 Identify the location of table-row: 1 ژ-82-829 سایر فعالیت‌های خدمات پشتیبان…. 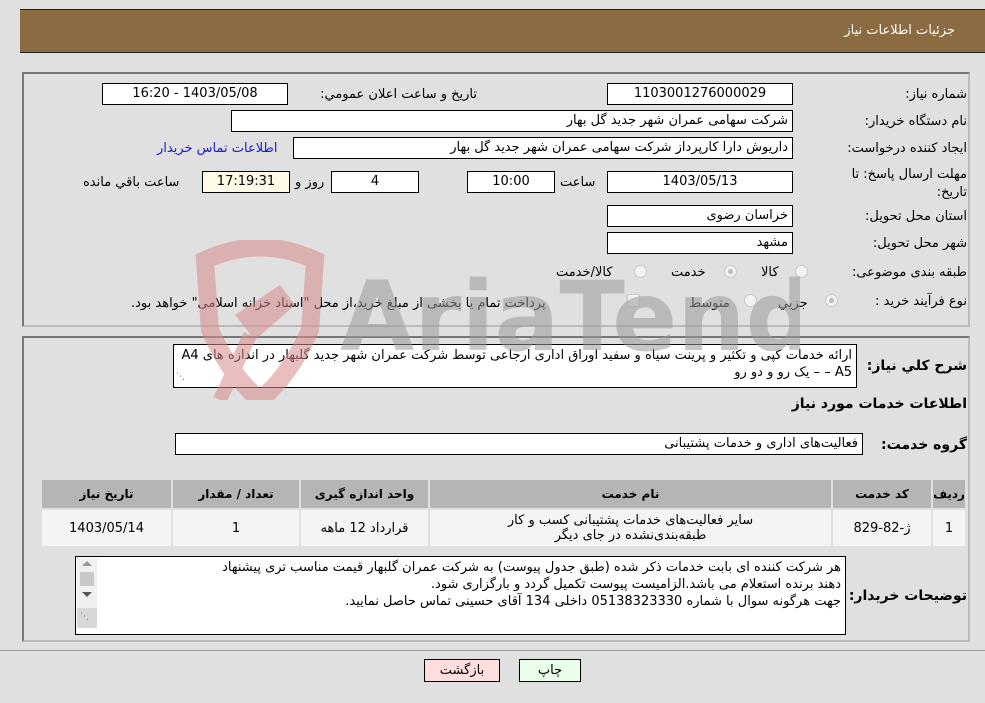
(503, 528).